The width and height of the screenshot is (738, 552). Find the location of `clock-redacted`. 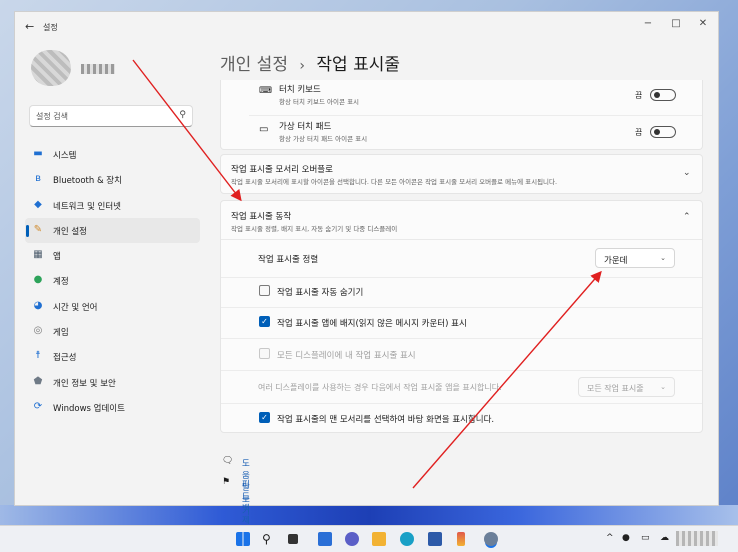

clock-redacted is located at coordinates (697, 538).